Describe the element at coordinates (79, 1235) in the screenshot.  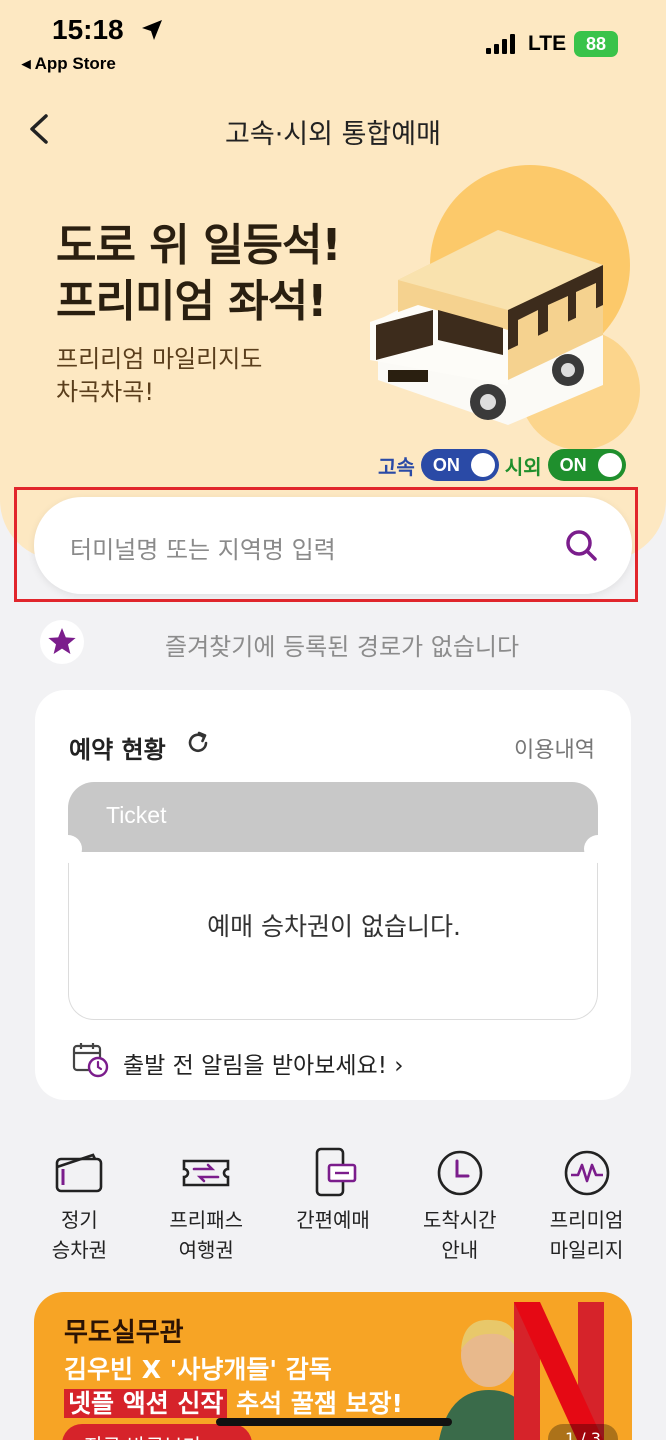
I see `menu-label: 정기 승차권` at that location.